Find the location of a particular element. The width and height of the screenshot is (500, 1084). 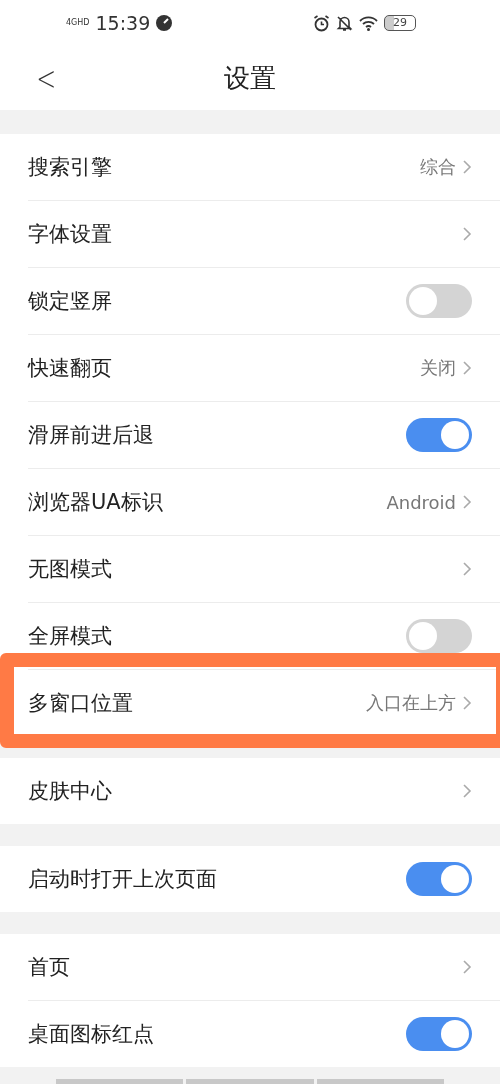

setting-label: 全屏模式 is located at coordinates (217, 636).